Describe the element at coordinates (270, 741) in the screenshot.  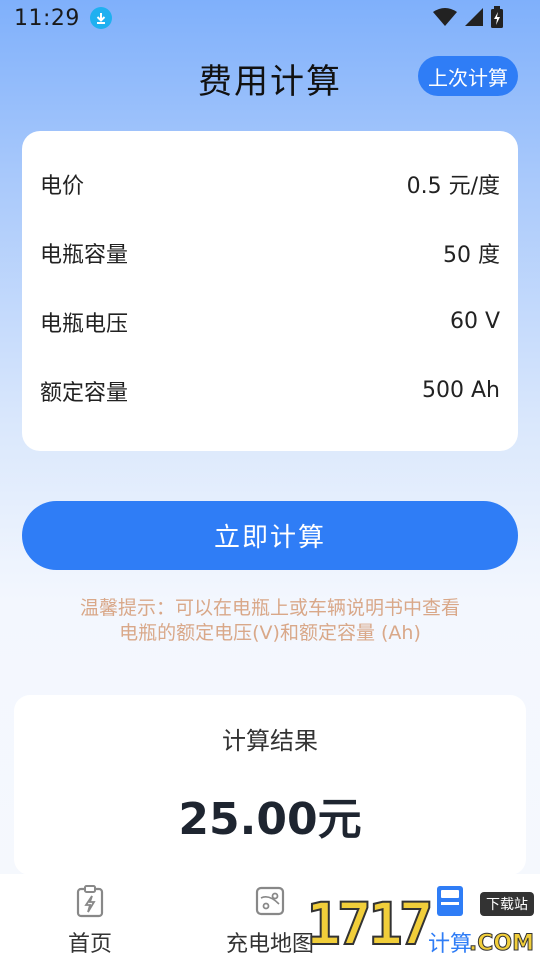
I see `result-label: 计算结果` at that location.